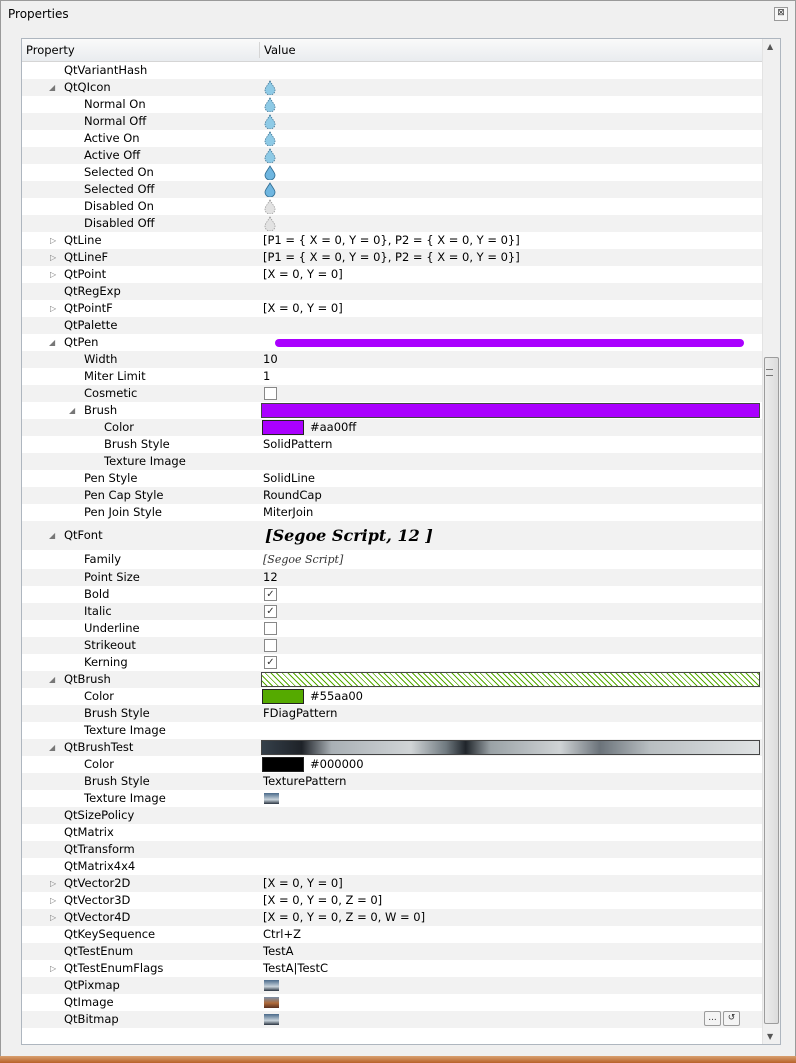  What do you see at coordinates (392, 866) in the screenshot?
I see `row-qtmatrix4x4: QtMatrix4x4` at bounding box center [392, 866].